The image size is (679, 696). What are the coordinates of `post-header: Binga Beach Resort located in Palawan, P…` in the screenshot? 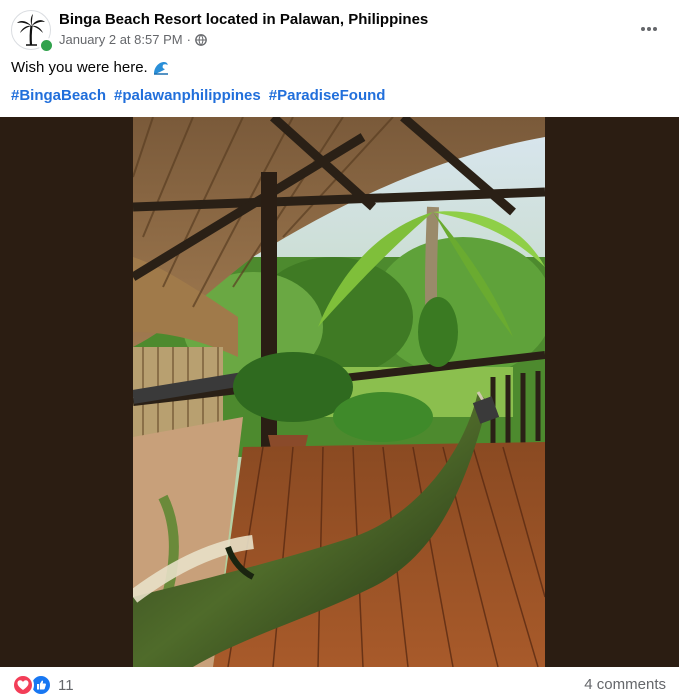 It's located at (339, 27).